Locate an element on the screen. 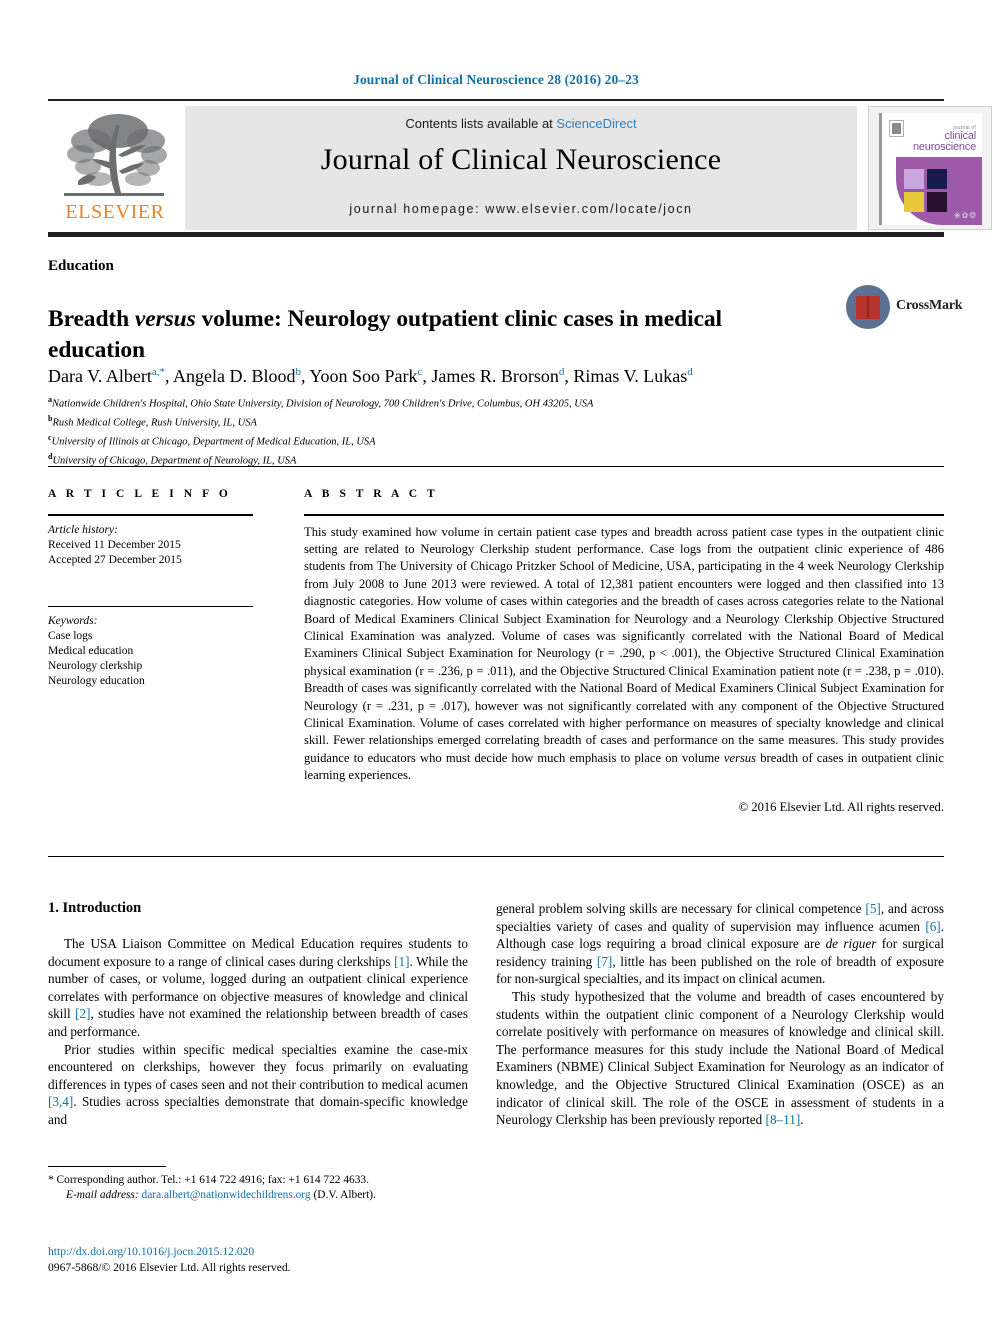 The width and height of the screenshot is (992, 1323). abstract-bottom-rule is located at coordinates (496, 856).